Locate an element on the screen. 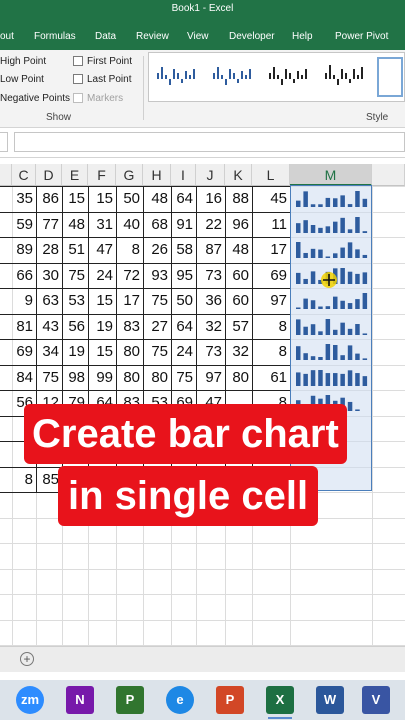  table-cell: 45 is located at coordinates (269, 199).